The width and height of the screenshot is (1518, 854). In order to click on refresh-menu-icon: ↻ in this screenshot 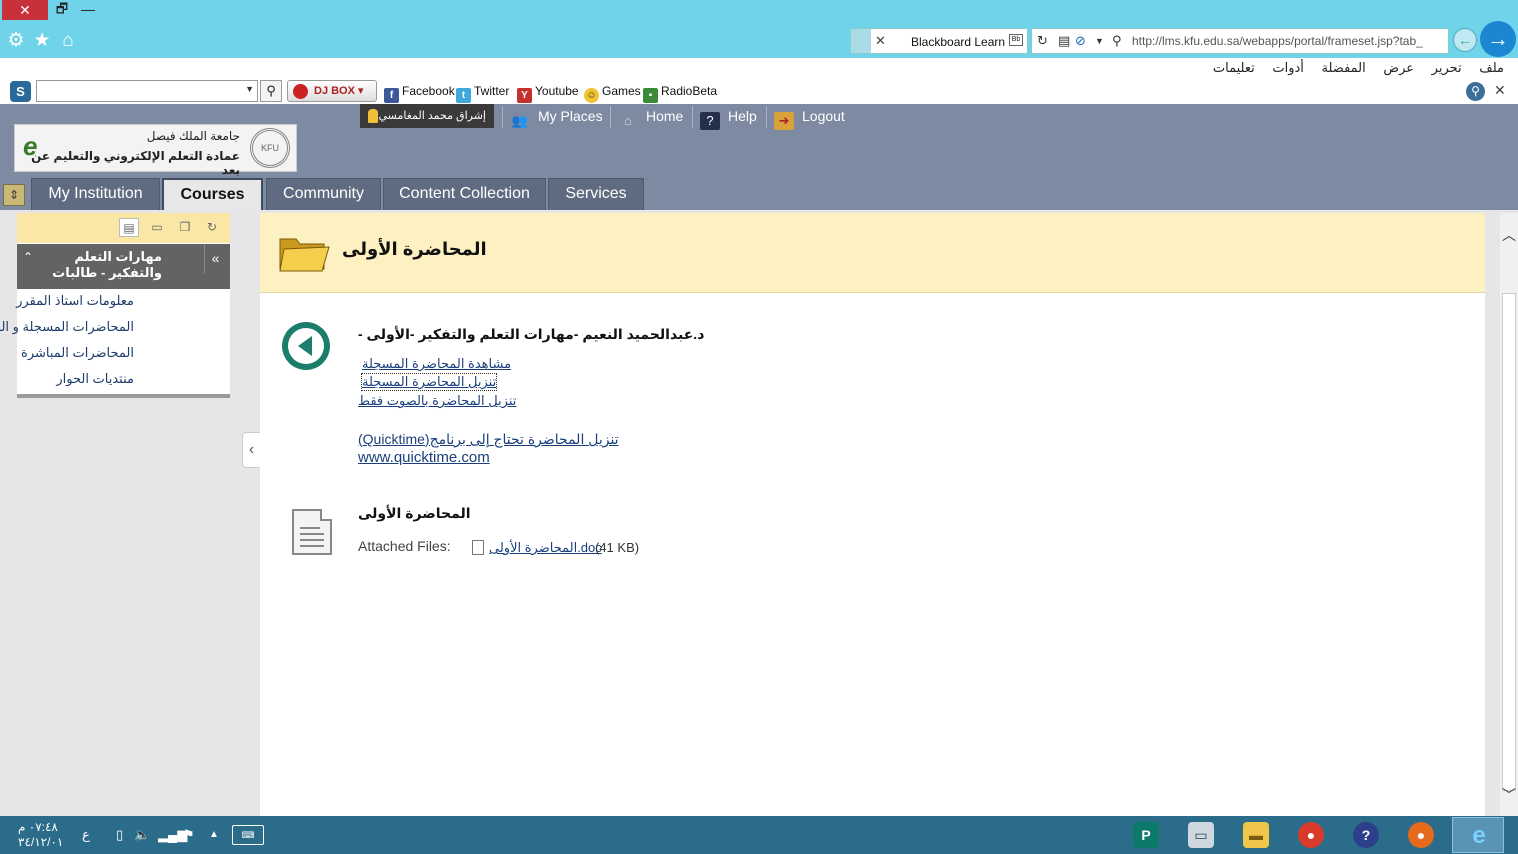, I will do `click(212, 227)`.